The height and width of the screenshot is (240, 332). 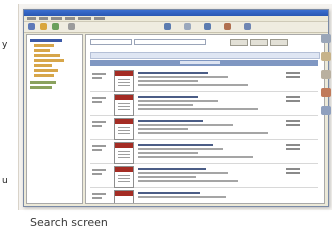 I want to click on margin-letter: y, so click(x=5, y=45).